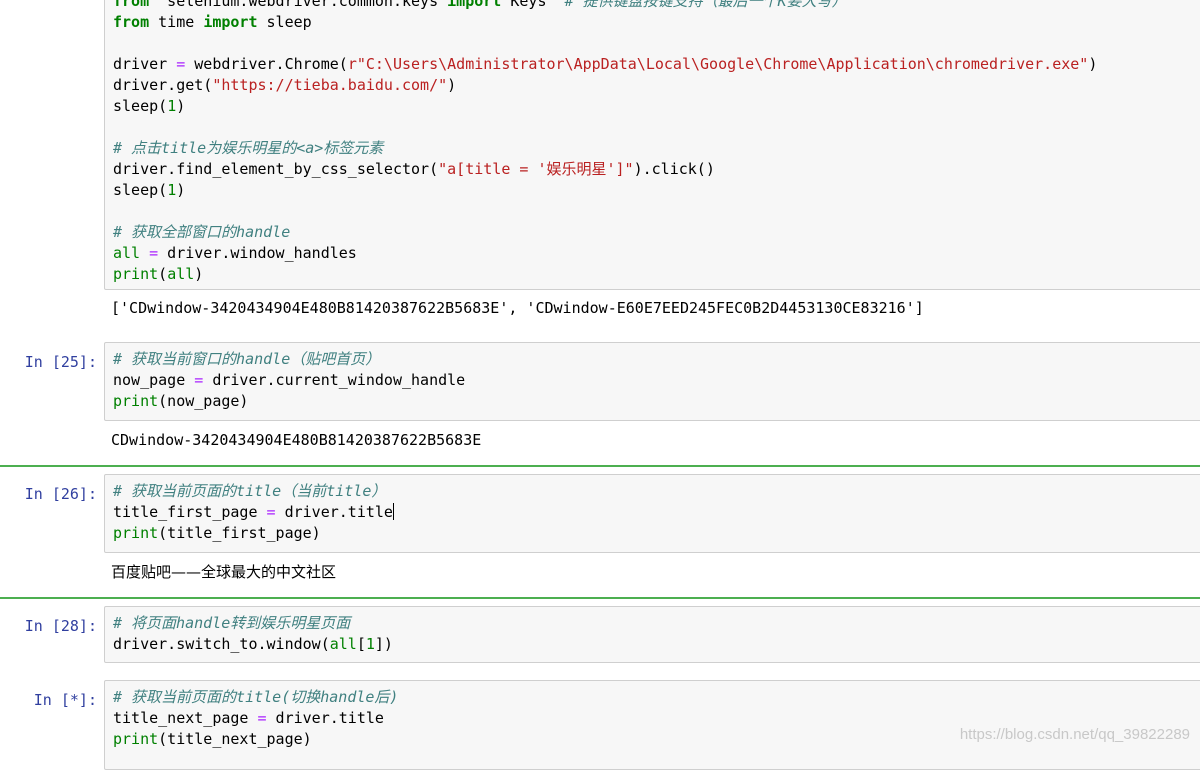  What do you see at coordinates (224, 572) in the screenshot?
I see `cell-output-26: 百度贴吧——全球最大的中文社区` at bounding box center [224, 572].